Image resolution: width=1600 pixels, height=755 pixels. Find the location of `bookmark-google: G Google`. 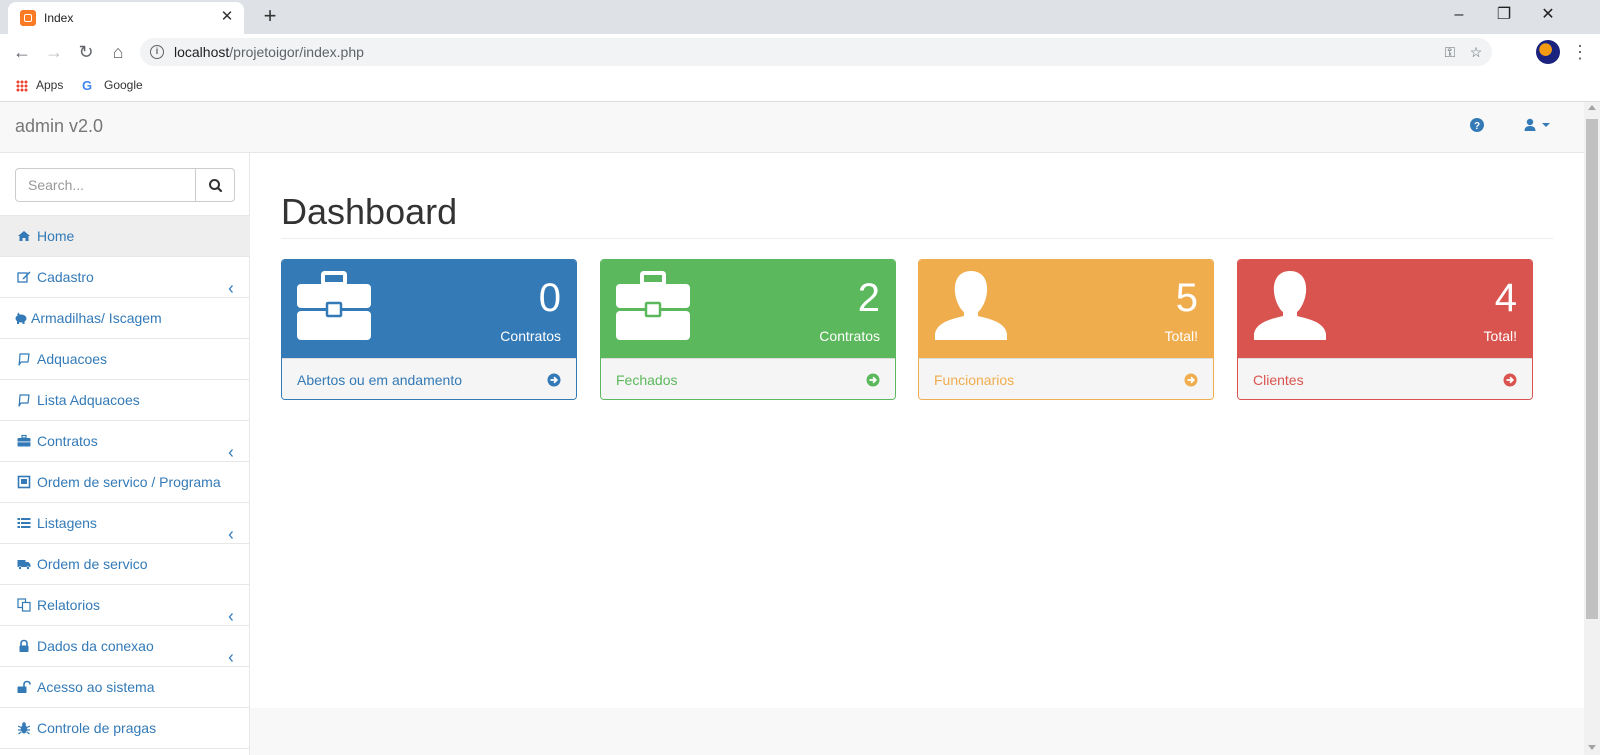

bookmark-google: G Google is located at coordinates (112, 86).